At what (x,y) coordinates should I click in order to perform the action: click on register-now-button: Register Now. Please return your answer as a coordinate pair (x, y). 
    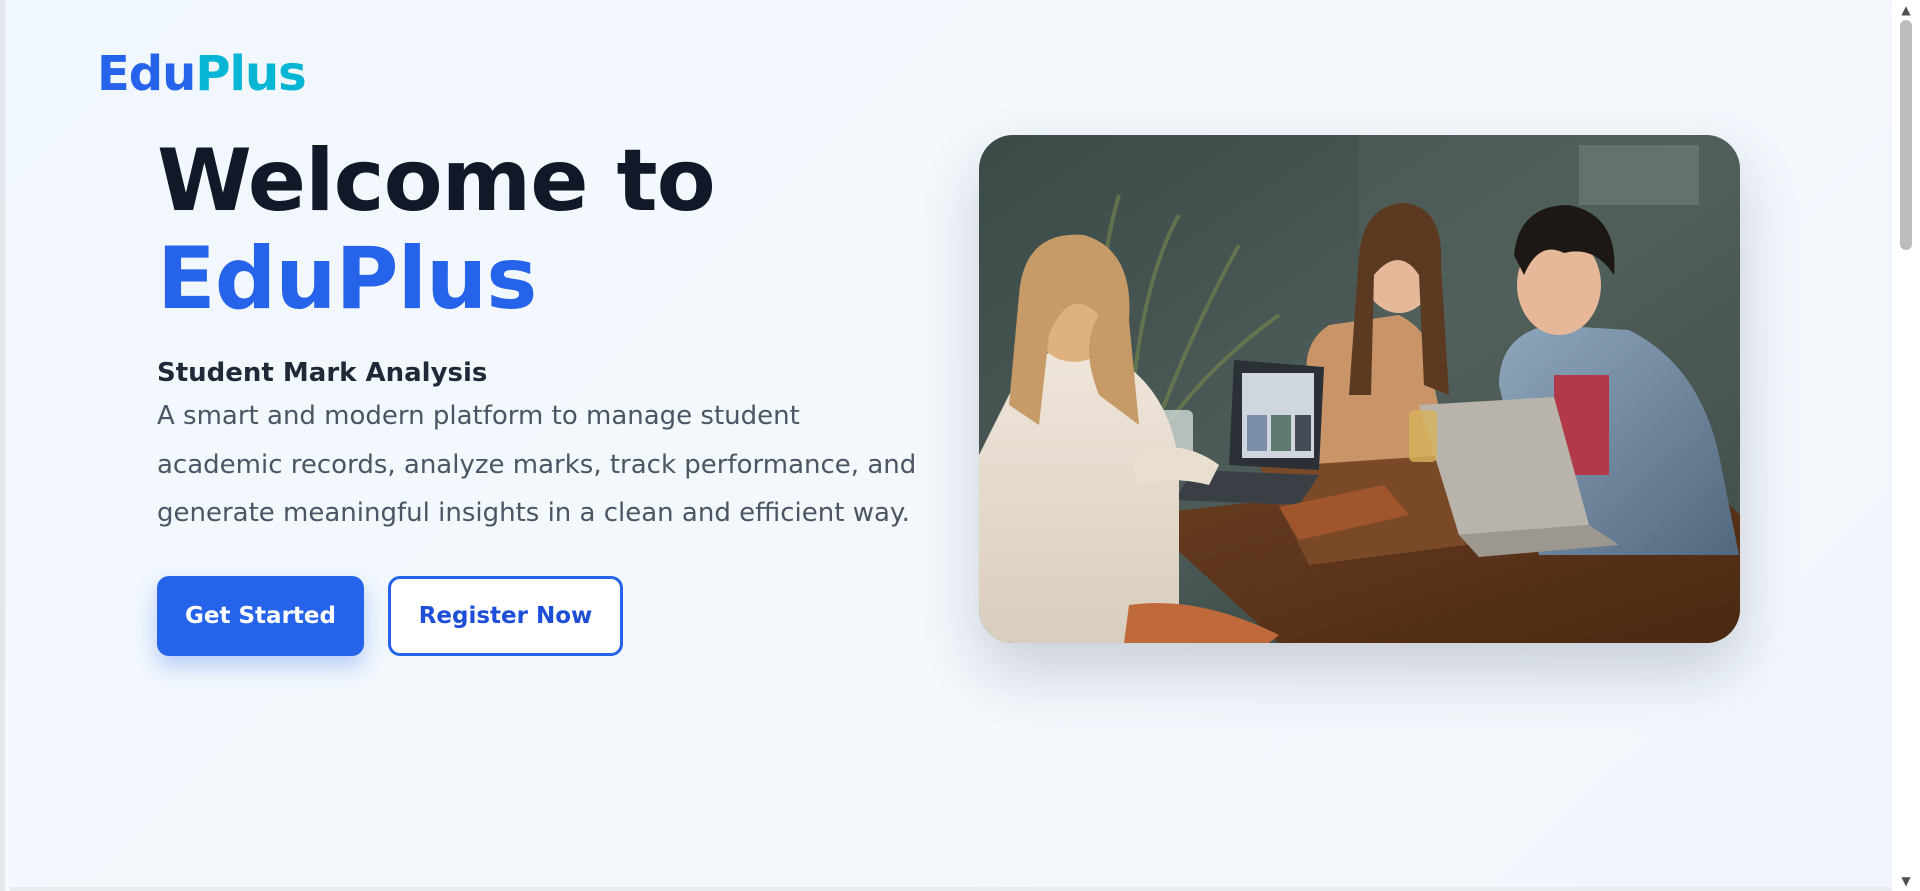
    Looking at the image, I should click on (505, 615).